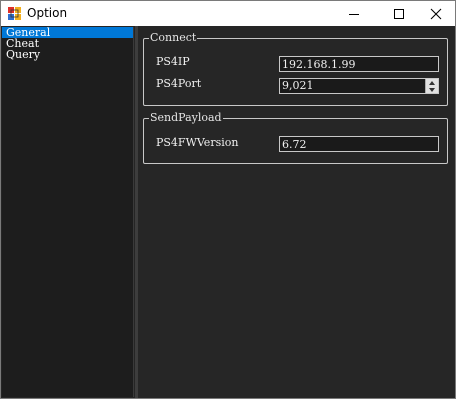  I want to click on arrow-down-icon, so click(432, 90).